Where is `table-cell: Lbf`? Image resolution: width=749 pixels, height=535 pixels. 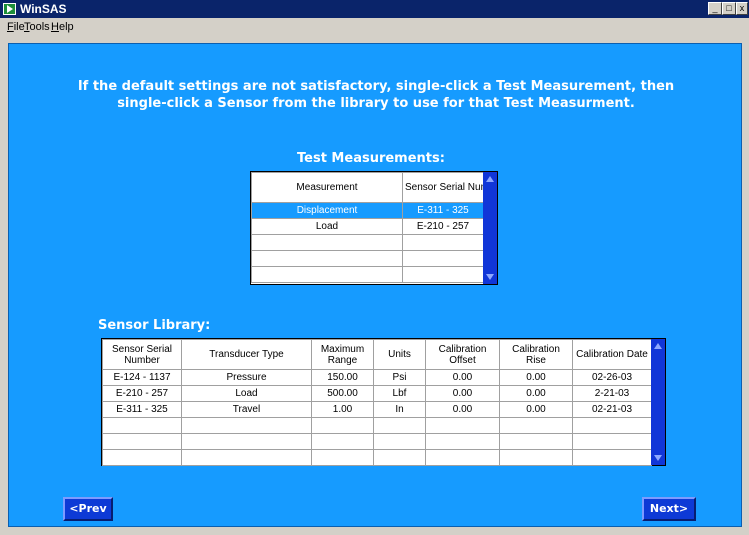 table-cell: Lbf is located at coordinates (399, 393).